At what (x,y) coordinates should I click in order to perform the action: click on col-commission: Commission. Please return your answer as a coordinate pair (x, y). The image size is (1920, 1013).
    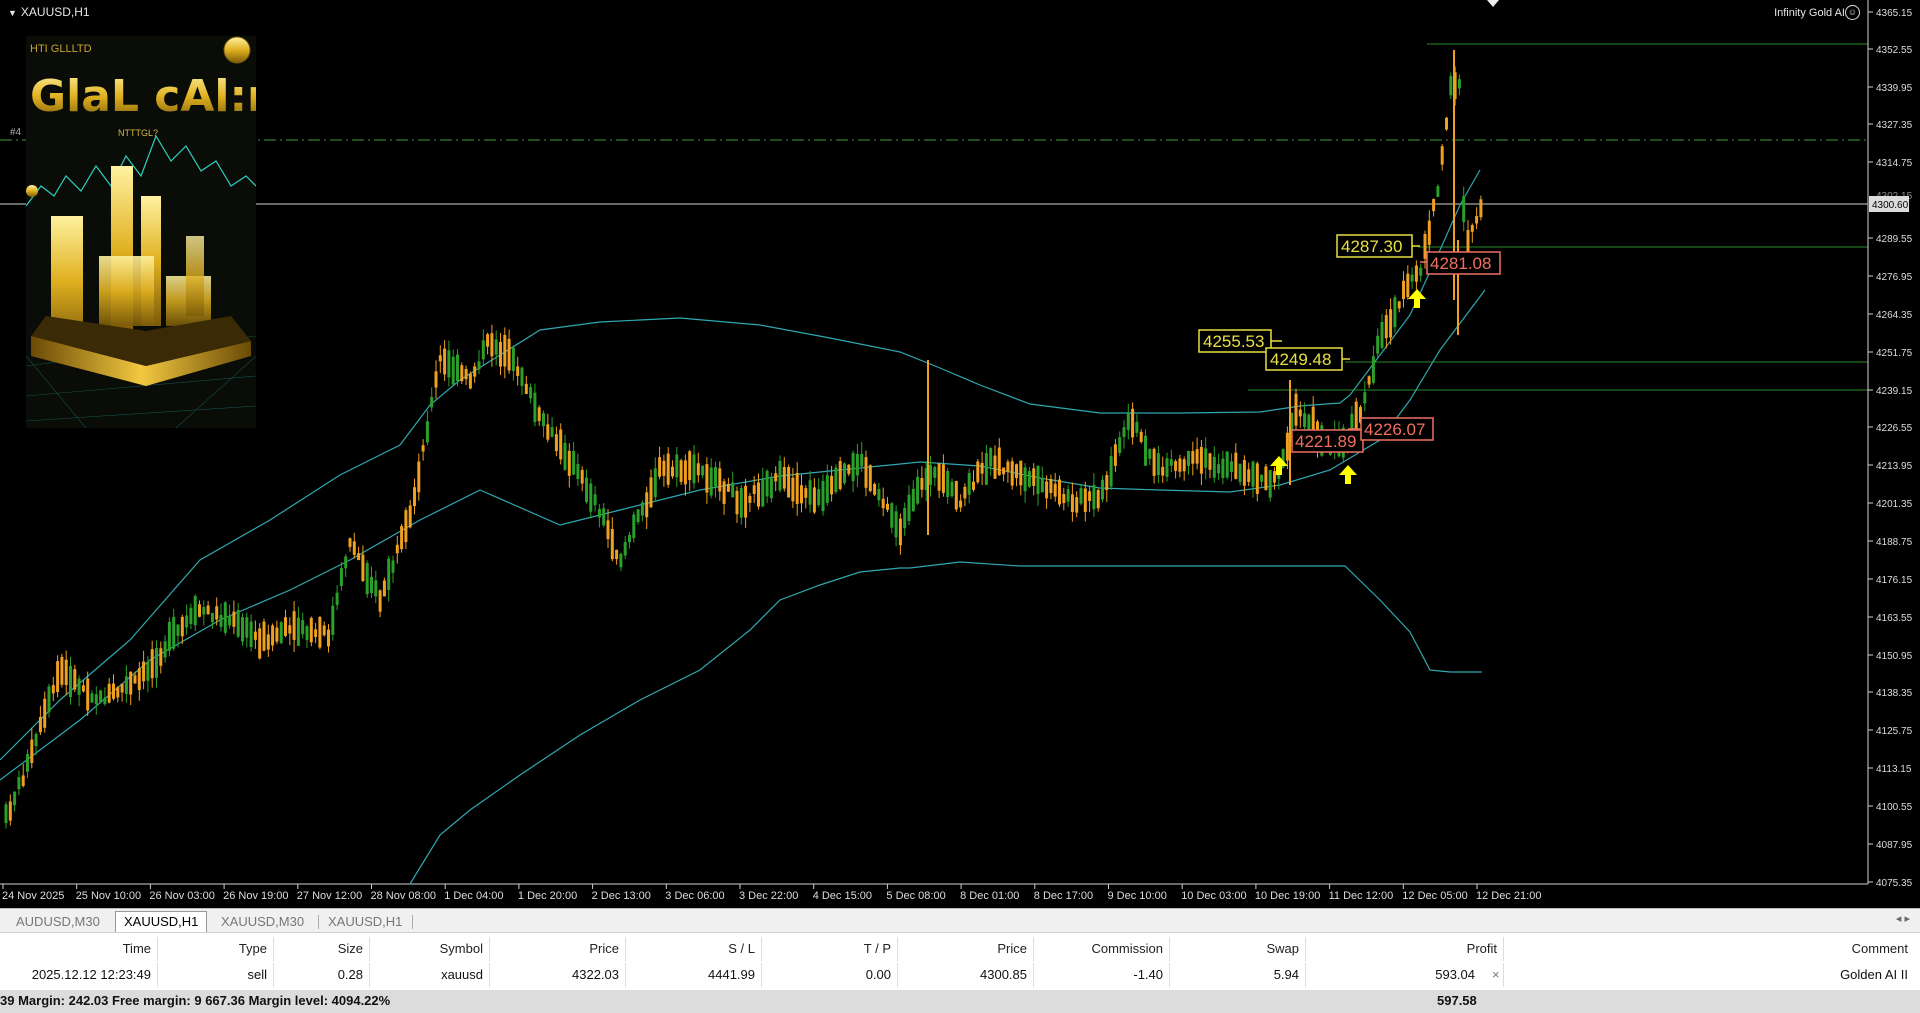
    Looking at the image, I should click on (1102, 949).